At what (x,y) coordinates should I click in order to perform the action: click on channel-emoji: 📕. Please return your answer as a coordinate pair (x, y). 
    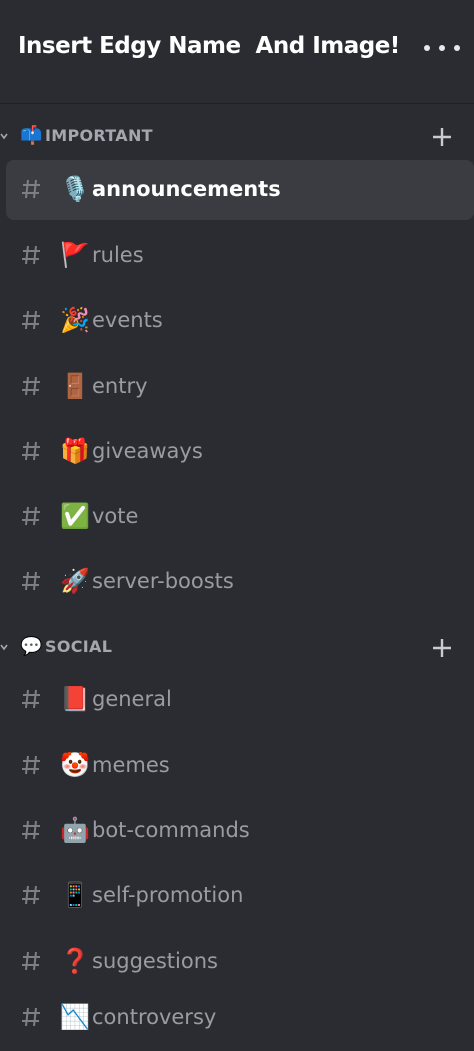
    Looking at the image, I should click on (75, 699).